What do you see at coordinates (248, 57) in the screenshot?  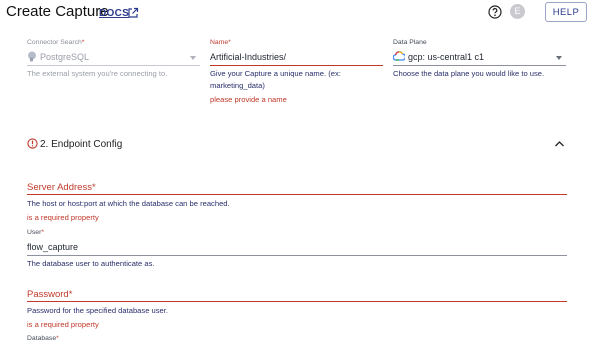 I see `name-input: Artificial-Industries/` at bounding box center [248, 57].